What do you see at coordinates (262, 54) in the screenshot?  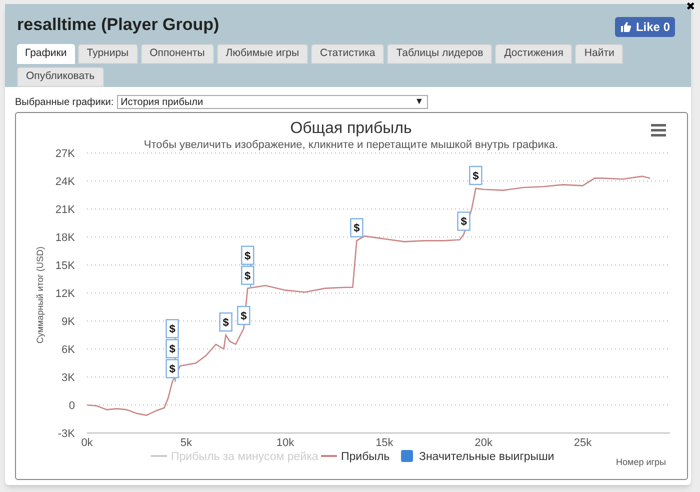 I see `tab: Любимые игры` at bounding box center [262, 54].